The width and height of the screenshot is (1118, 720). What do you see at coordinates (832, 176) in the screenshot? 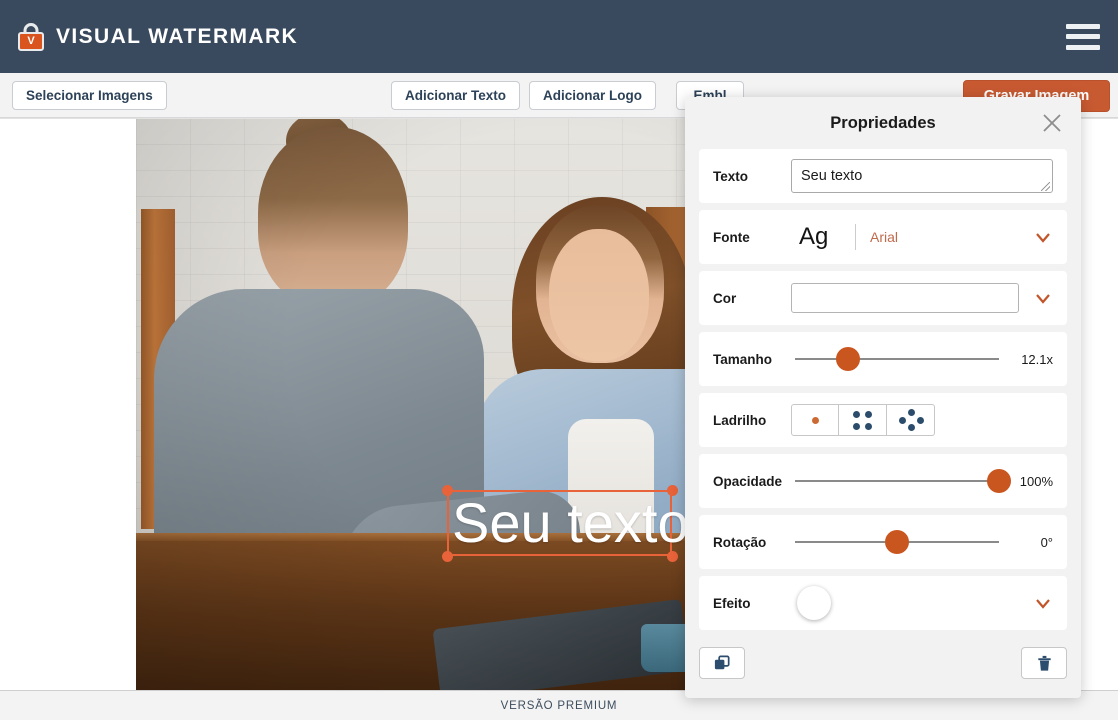
I see `text-input-value: Seu texto` at bounding box center [832, 176].